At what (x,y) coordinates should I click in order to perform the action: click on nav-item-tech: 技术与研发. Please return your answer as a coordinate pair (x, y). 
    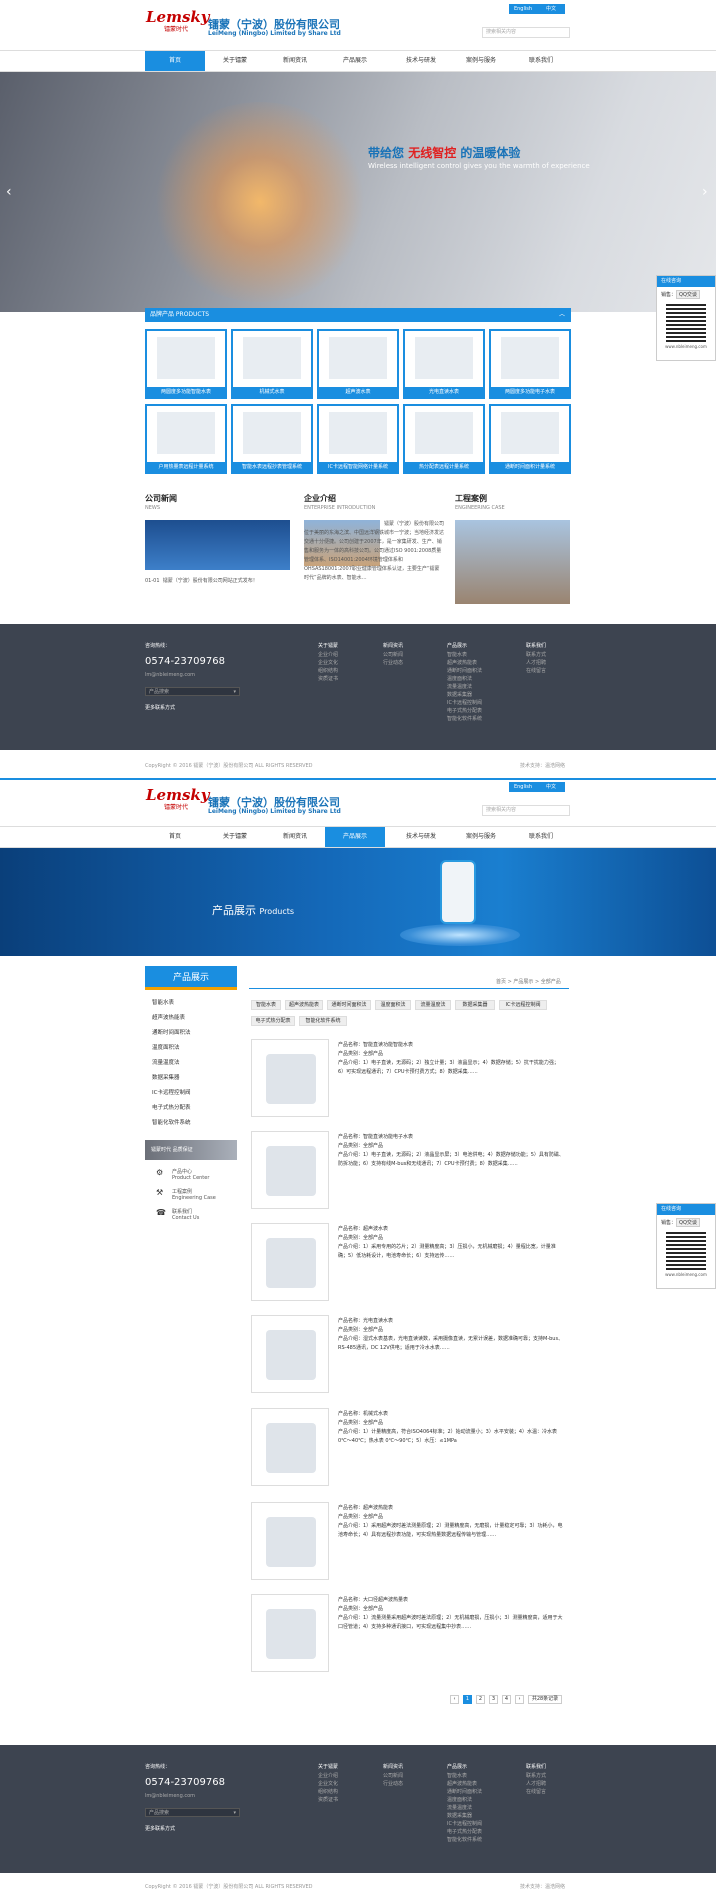
    Looking at the image, I should click on (421, 61).